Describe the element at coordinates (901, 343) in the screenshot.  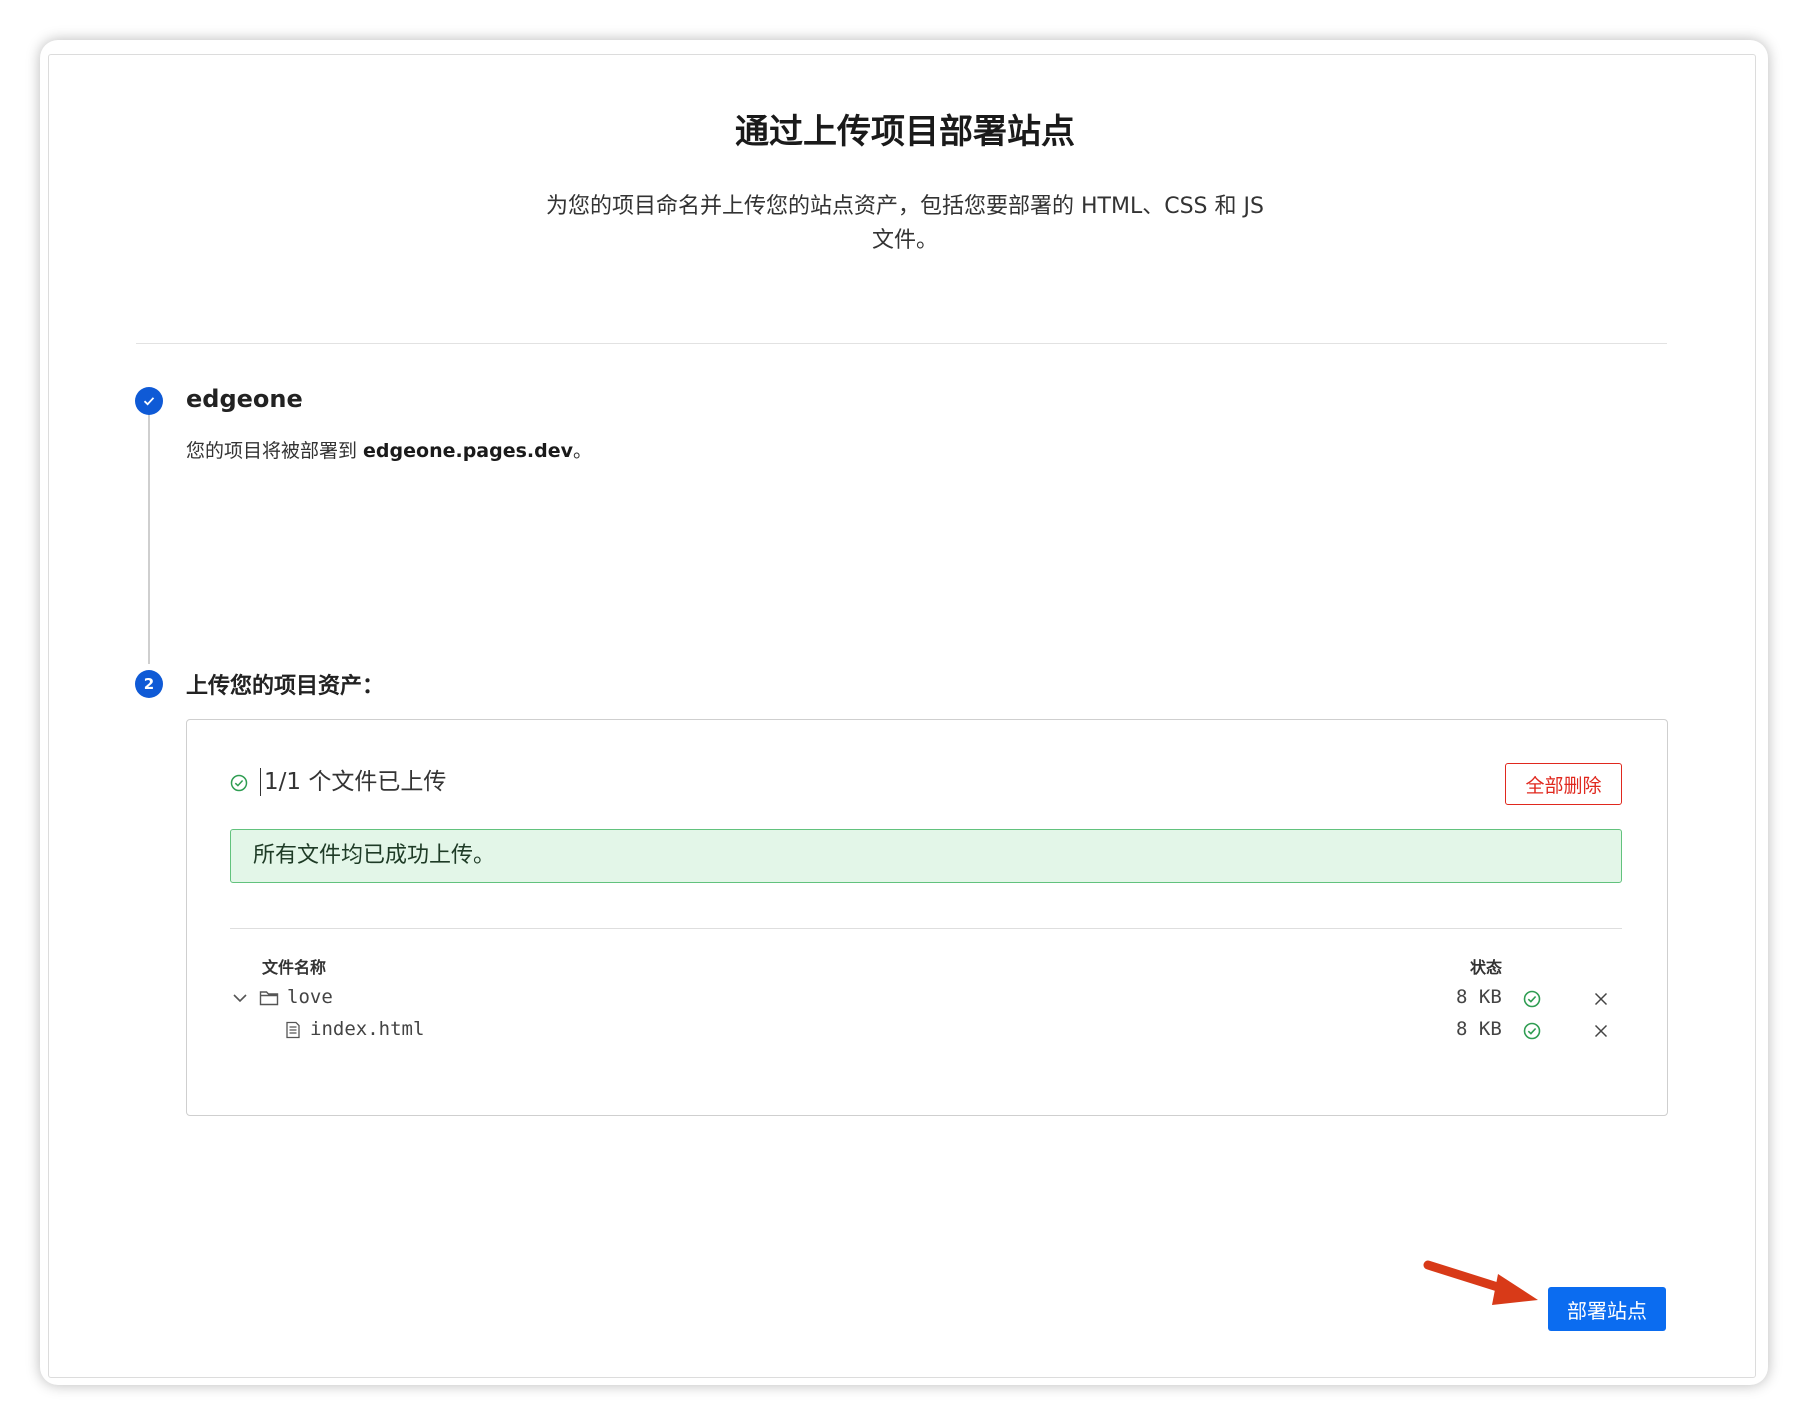
I see `section-divider` at that location.